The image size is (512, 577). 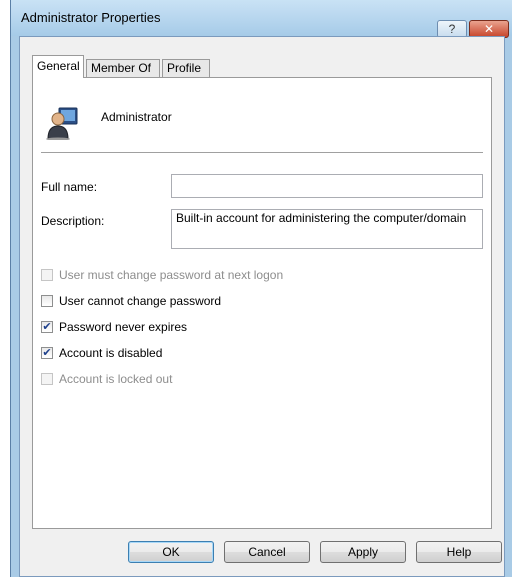 What do you see at coordinates (171, 552) in the screenshot?
I see `ok-button: OK` at bounding box center [171, 552].